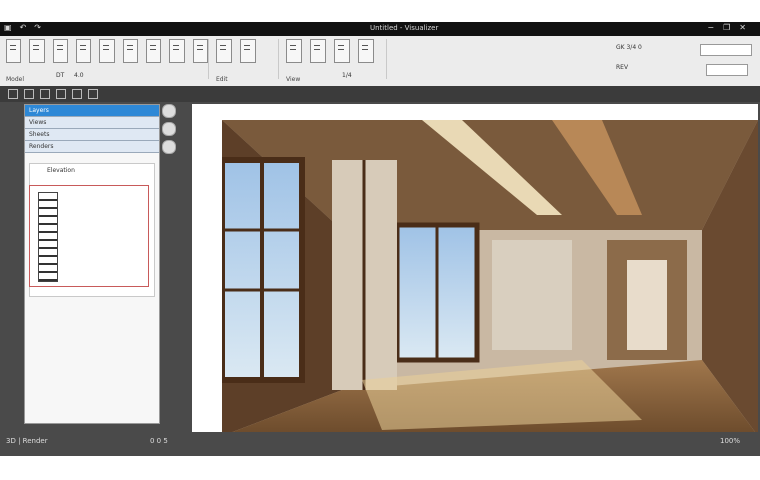 The width and height of the screenshot is (760, 480). Describe the element at coordinates (727, 70) in the screenshot. I see `filter-input` at that location.